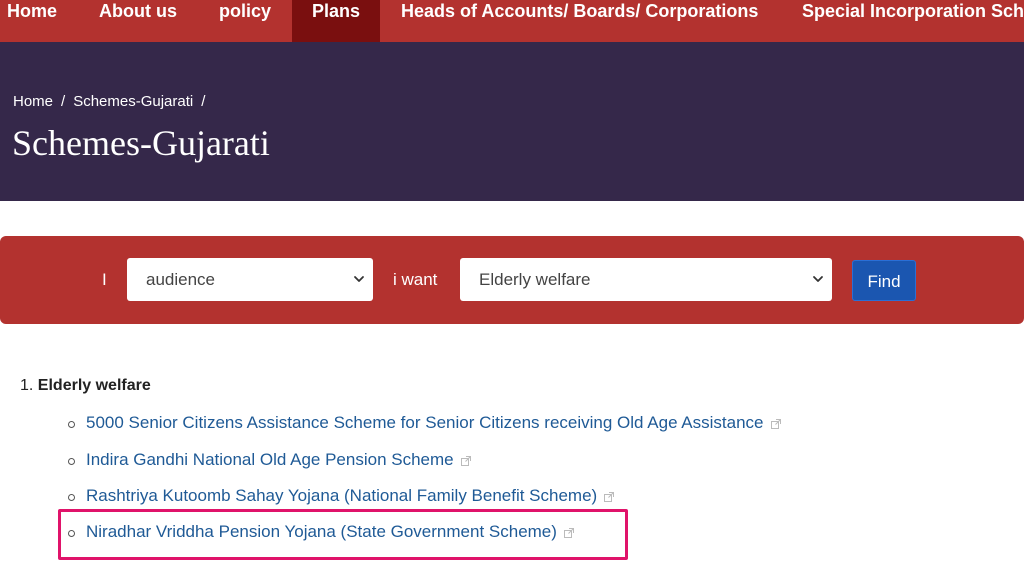  Describe the element at coordinates (250, 279) in the screenshot. I see `audience-select: audience` at that location.